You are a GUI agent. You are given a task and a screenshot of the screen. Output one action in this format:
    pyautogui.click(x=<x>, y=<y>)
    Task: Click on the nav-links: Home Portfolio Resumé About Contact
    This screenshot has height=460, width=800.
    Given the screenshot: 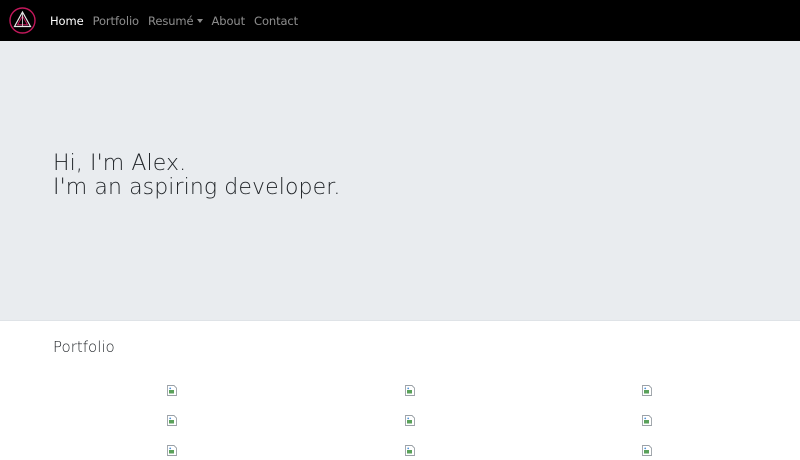 What is the action you would take?
    pyautogui.click(x=178, y=20)
    